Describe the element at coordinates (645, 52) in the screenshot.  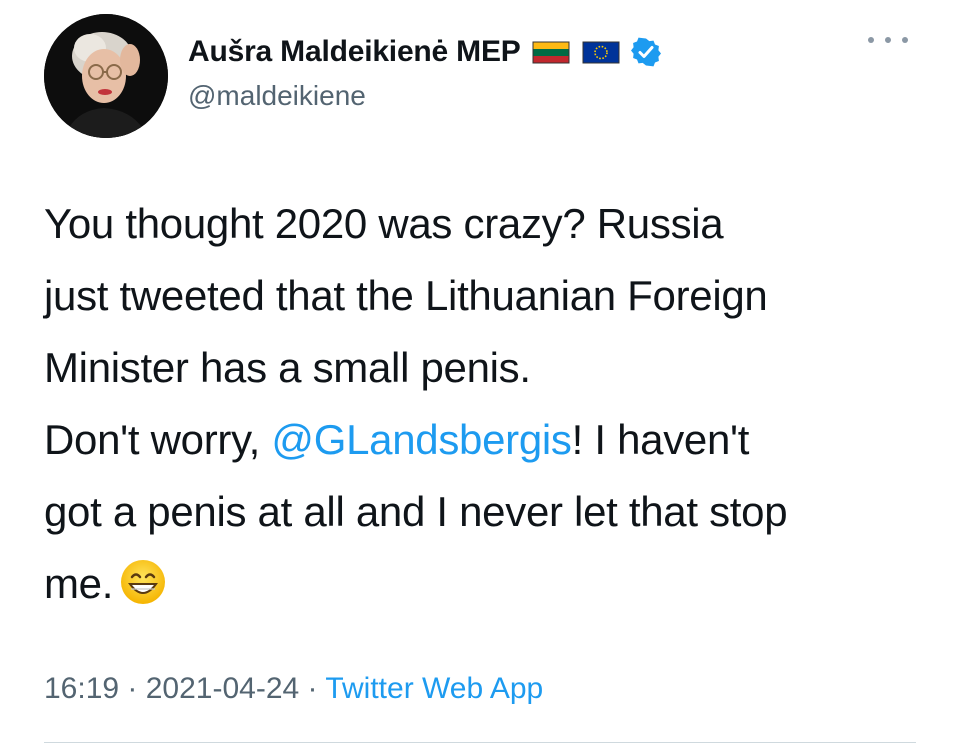
I see `verified-badge-icon` at that location.